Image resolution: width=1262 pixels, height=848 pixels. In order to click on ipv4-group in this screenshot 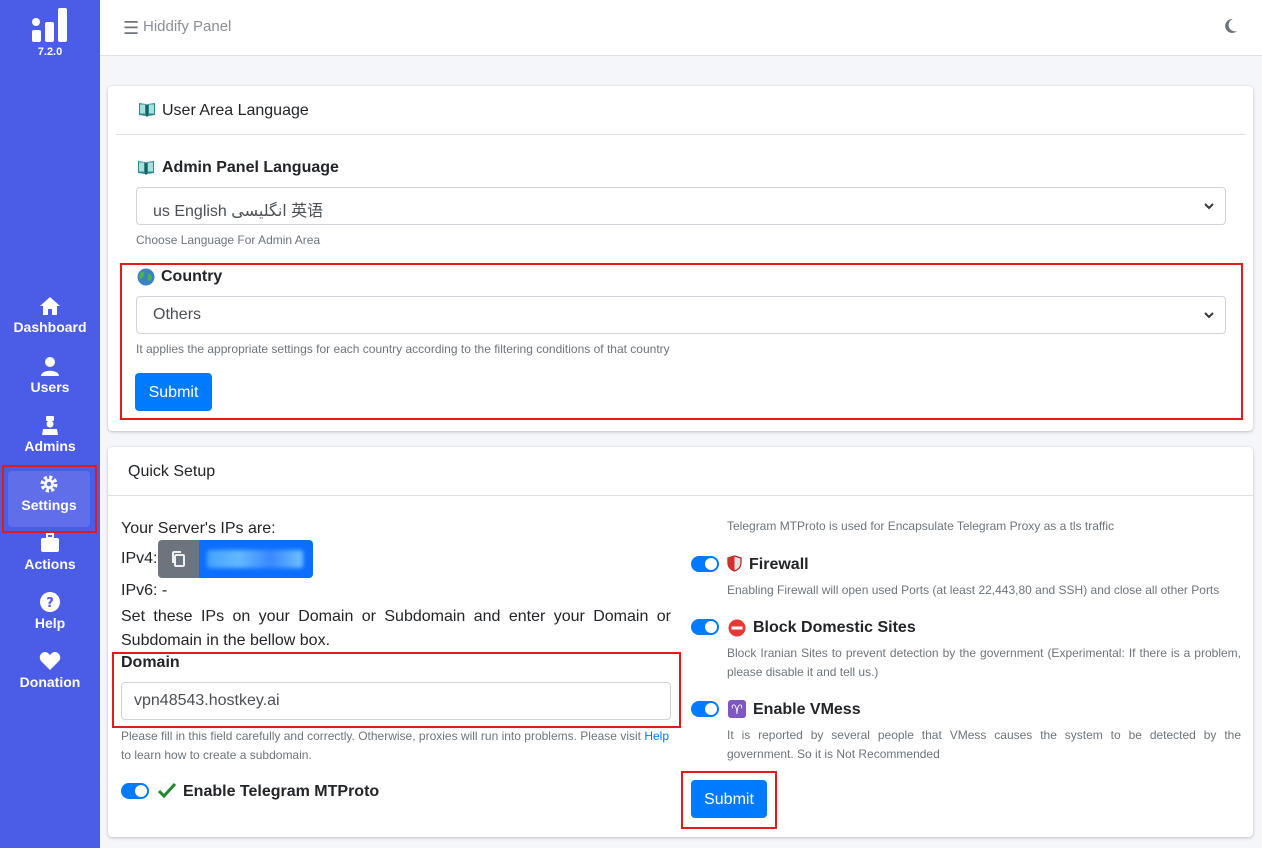, I will do `click(235, 559)`.